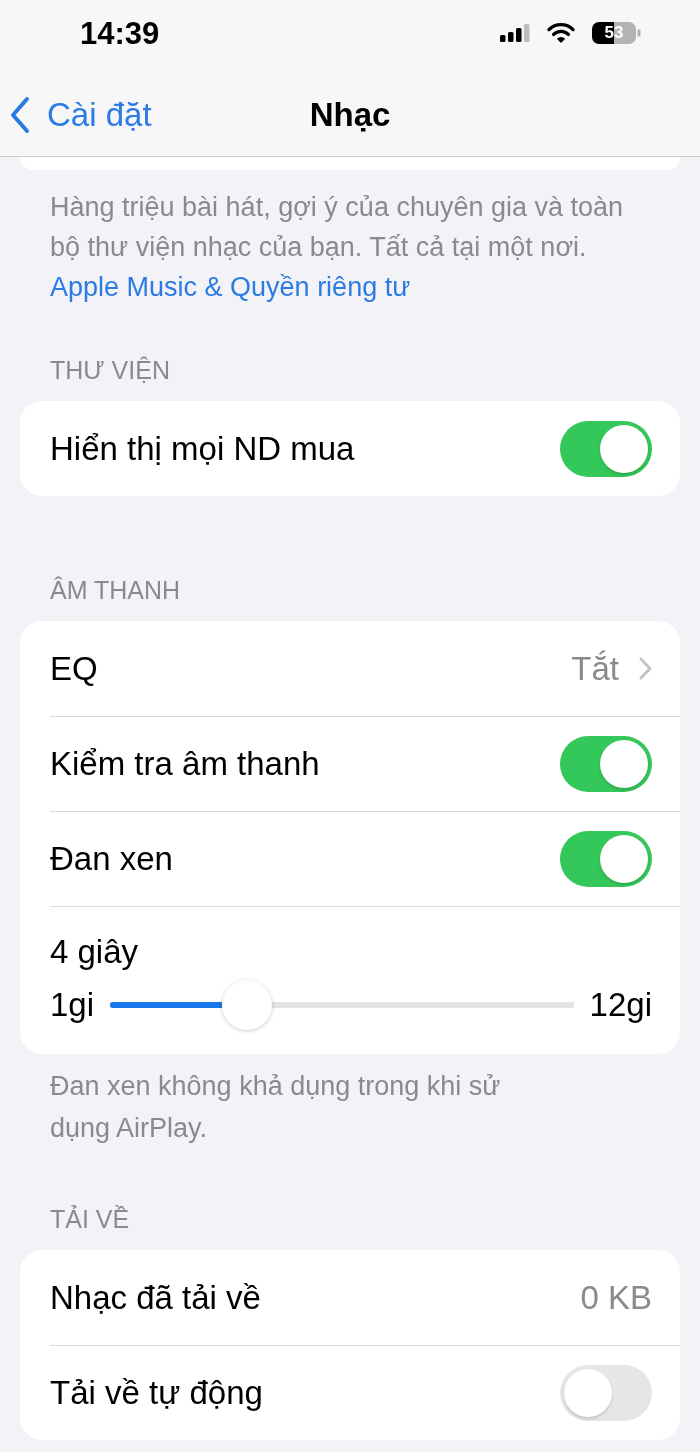  I want to click on status-time: 14:39, so click(120, 33).